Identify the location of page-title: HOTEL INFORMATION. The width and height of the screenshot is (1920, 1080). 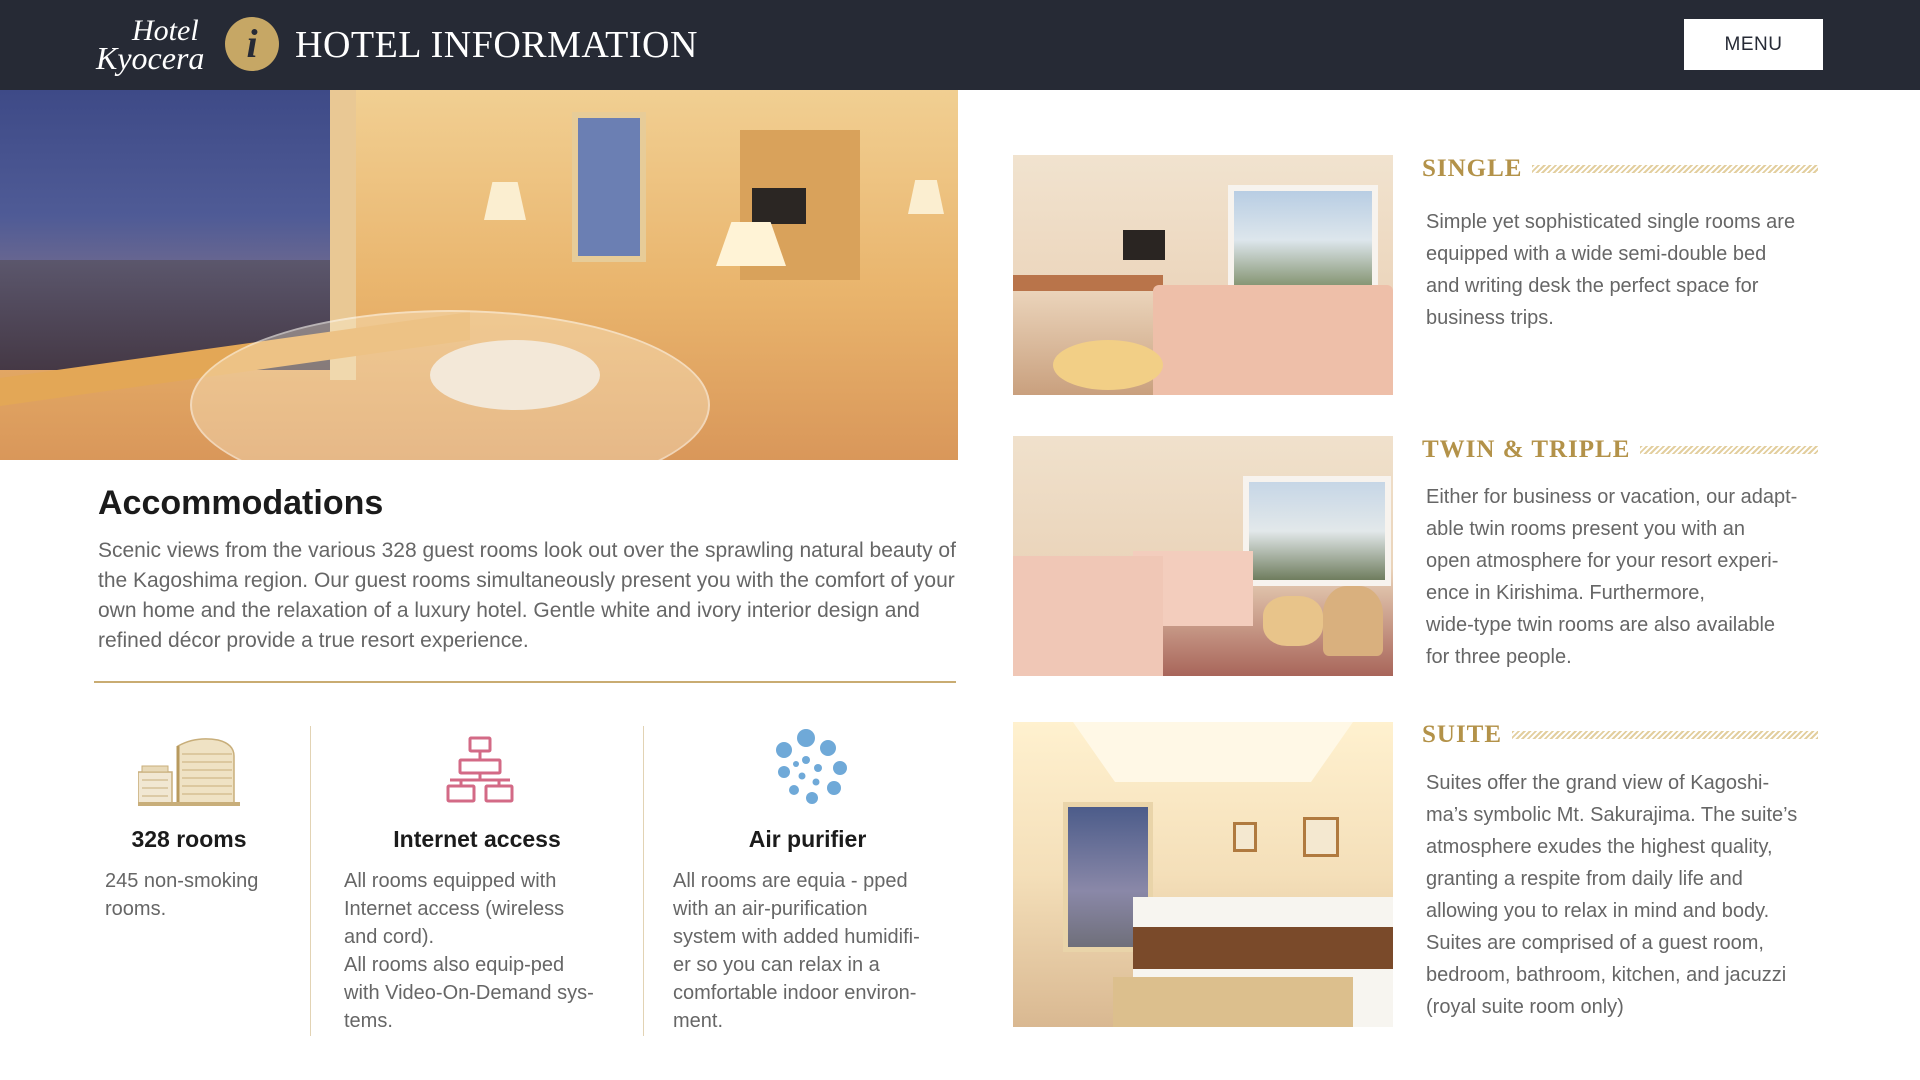
(496, 45).